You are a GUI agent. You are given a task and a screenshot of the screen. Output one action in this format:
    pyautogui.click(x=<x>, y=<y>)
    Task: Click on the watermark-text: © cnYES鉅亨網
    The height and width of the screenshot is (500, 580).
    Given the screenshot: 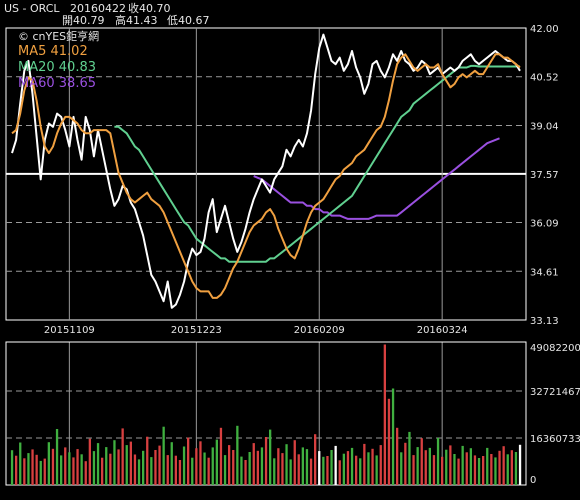 What is the action you would take?
    pyautogui.click(x=58, y=36)
    